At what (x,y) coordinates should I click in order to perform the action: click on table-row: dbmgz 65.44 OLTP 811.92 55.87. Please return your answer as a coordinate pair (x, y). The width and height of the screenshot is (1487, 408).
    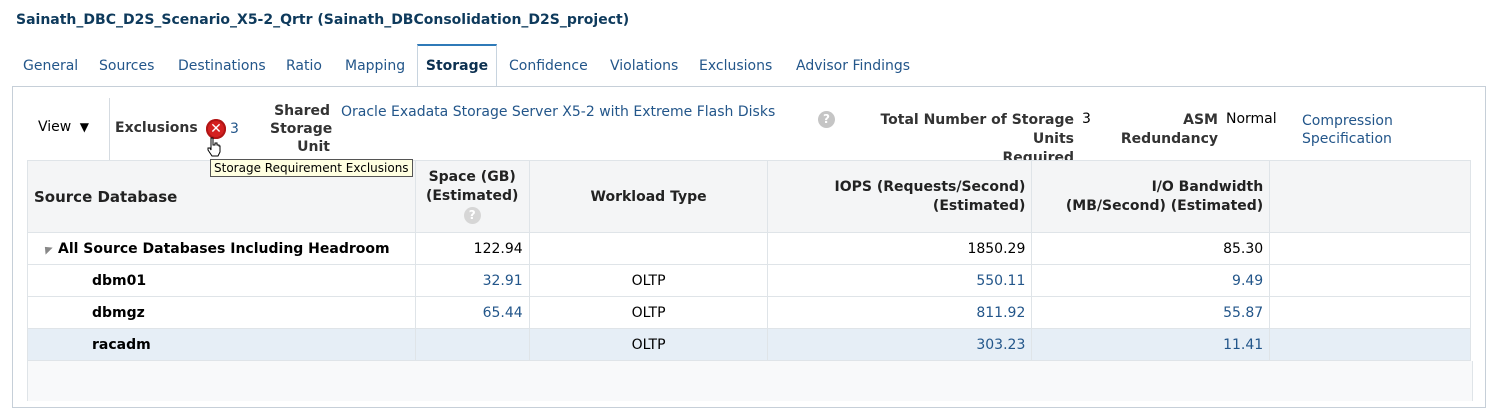
    Looking at the image, I should click on (749, 312).